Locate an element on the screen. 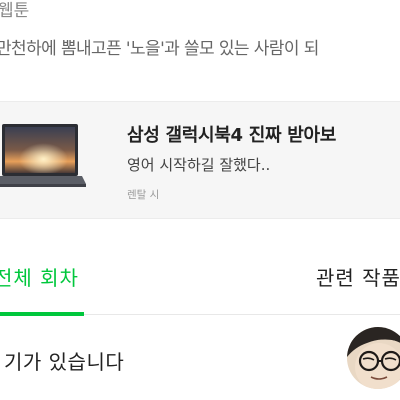 Image resolution: width=400 pixels, height=400 pixels. tab-related-works-label: 관련 작품 is located at coordinates (358, 278).